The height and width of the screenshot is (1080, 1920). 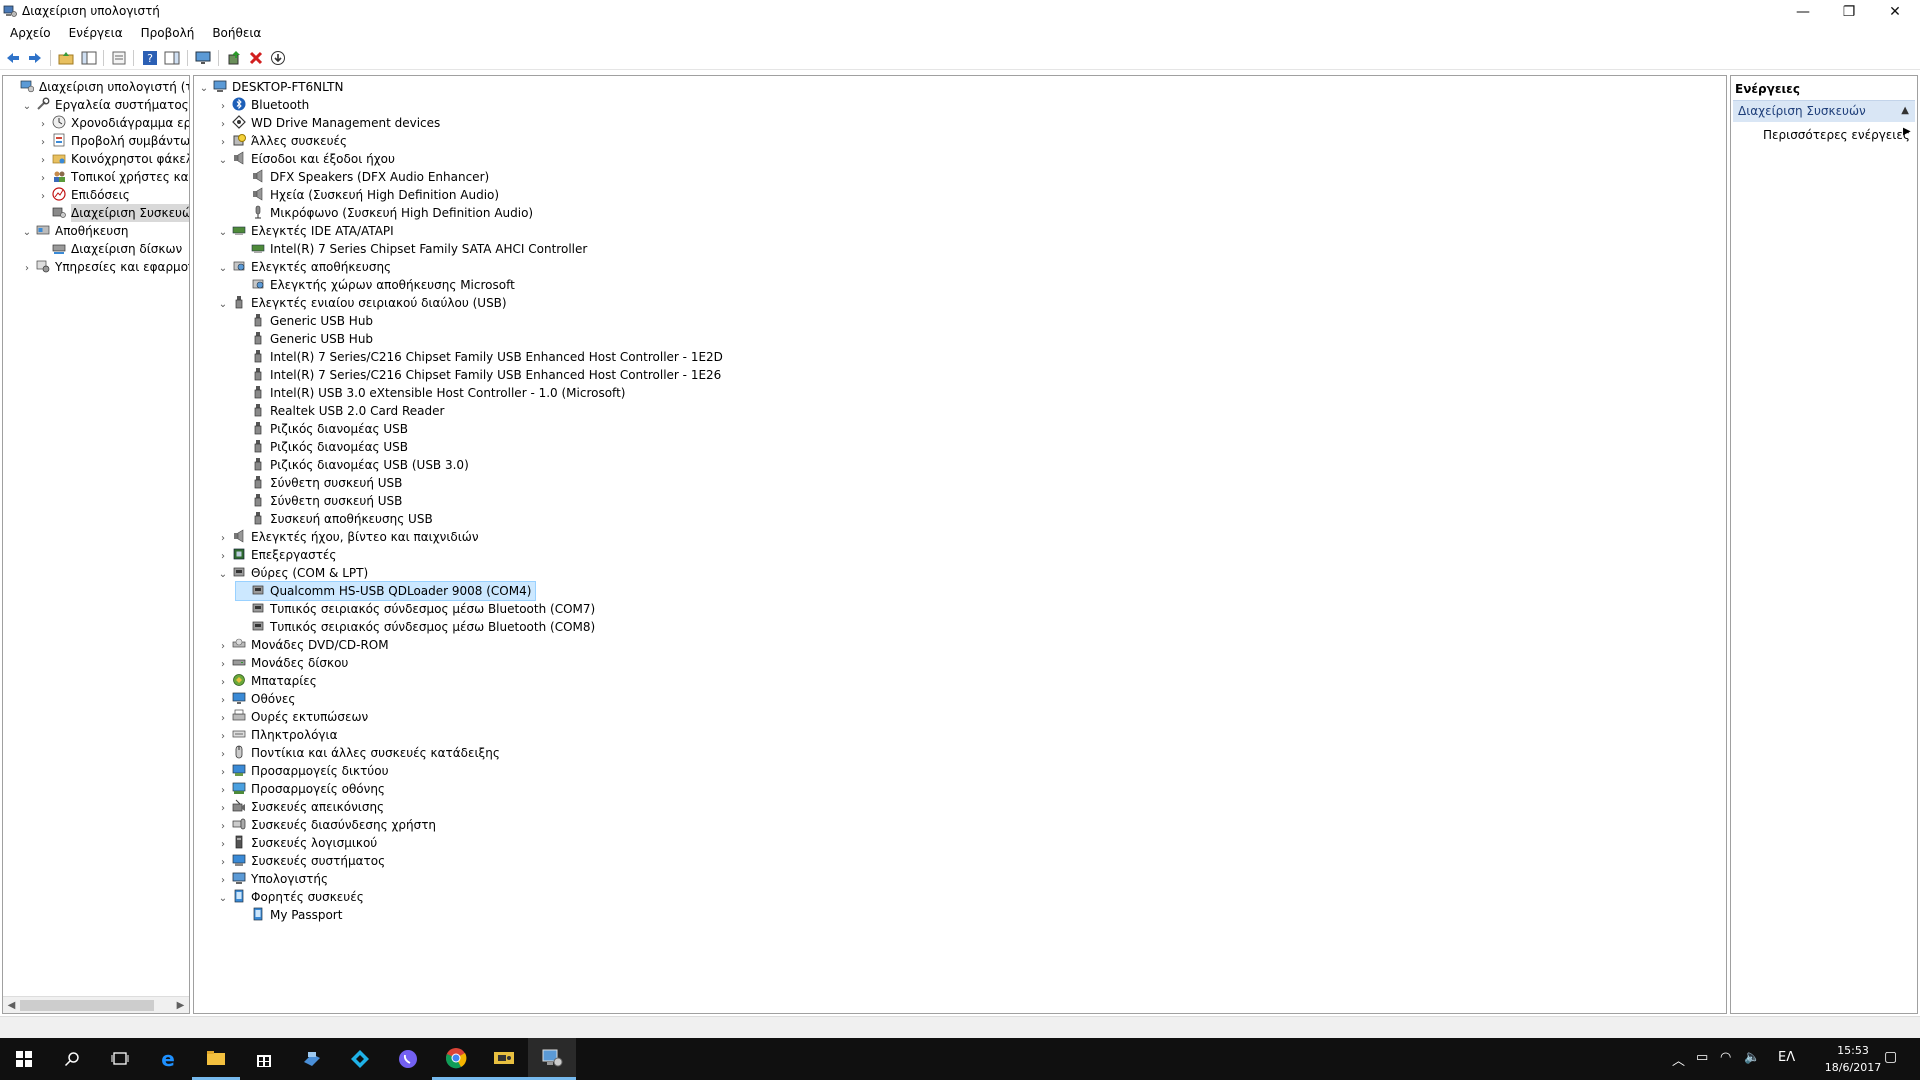 I want to click on horizontal-scrollbar: ◀ ▶, so click(x=96, y=1004).